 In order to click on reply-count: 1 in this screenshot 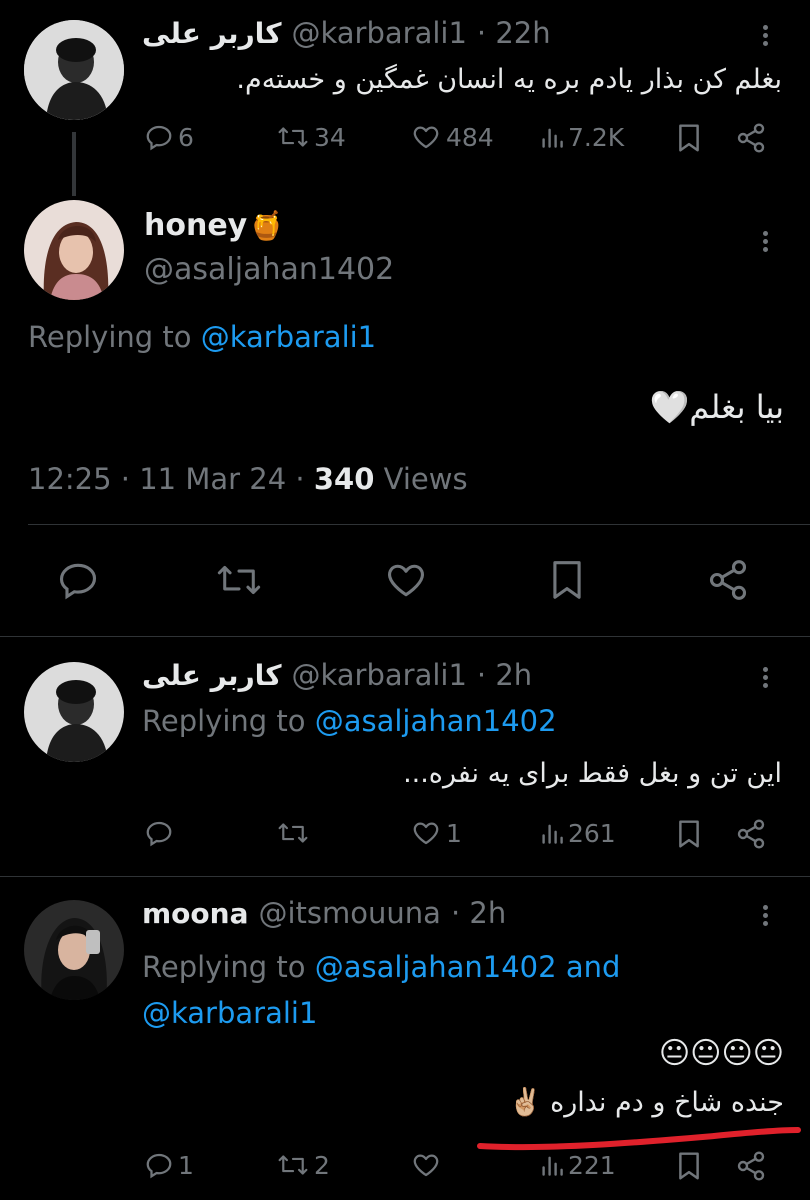, I will do `click(186, 1165)`.